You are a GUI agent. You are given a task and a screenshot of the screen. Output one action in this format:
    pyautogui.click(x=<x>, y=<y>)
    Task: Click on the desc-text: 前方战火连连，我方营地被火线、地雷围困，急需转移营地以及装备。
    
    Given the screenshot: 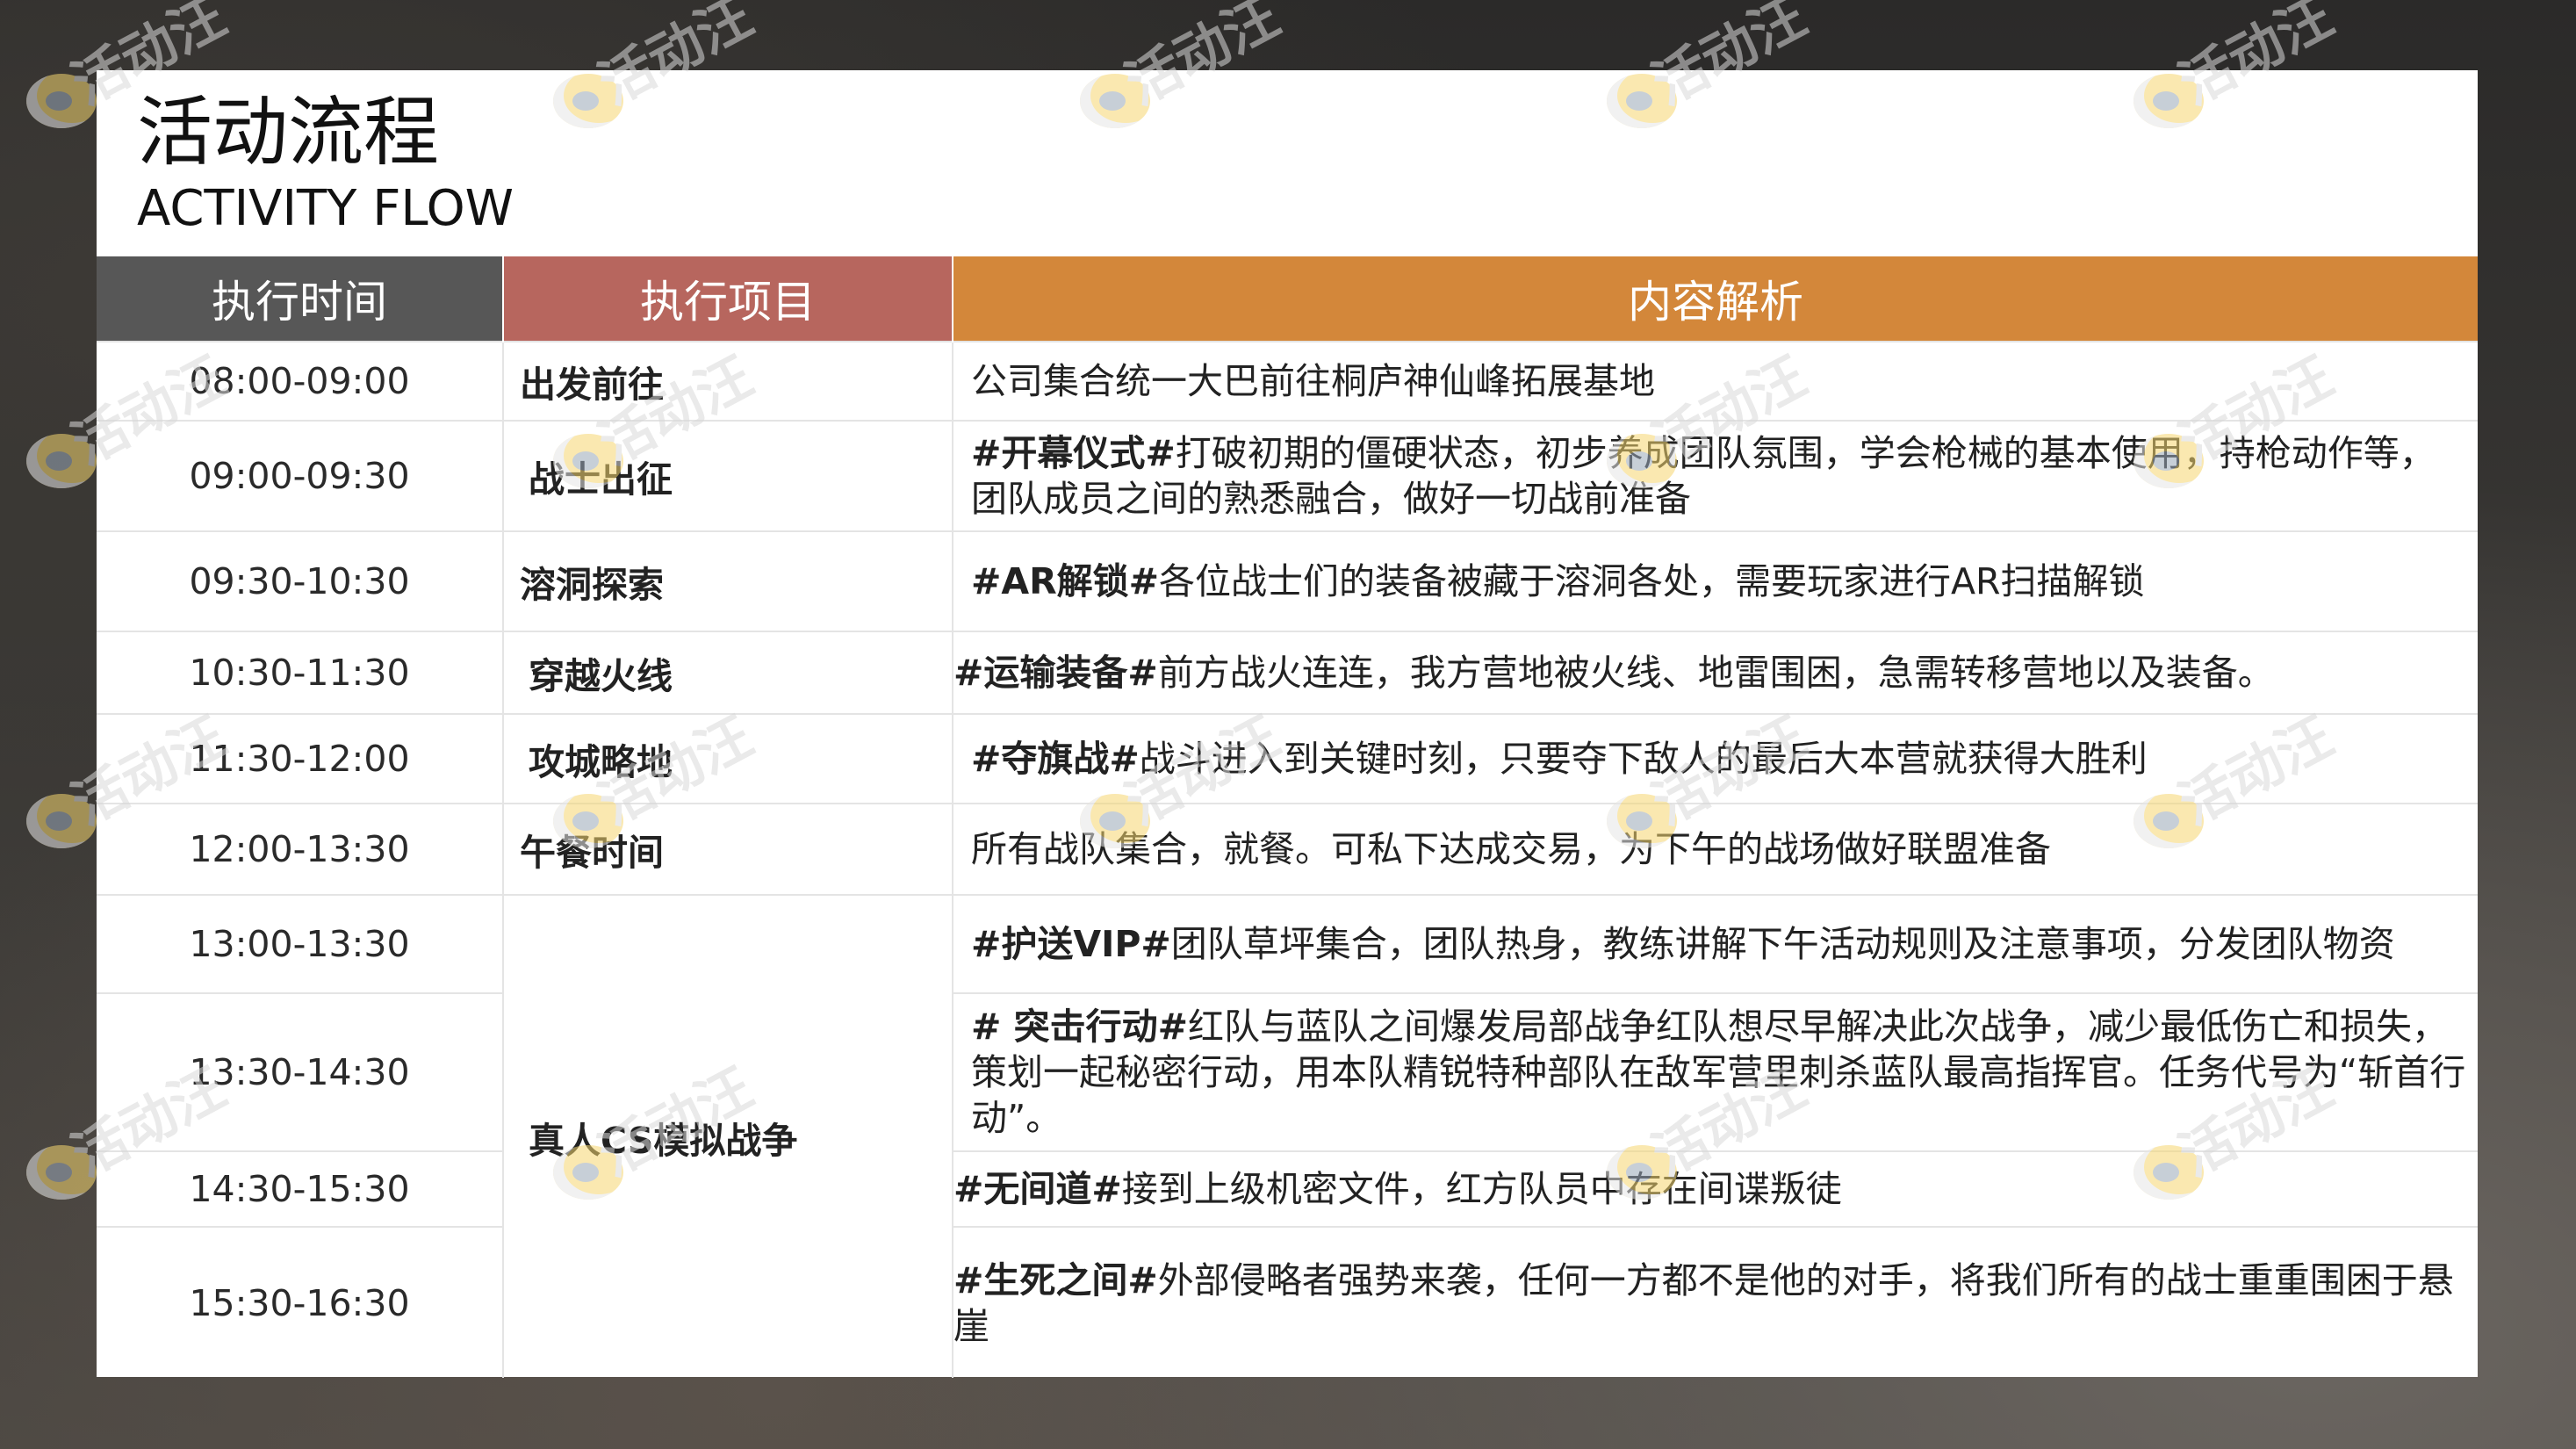 What is the action you would take?
    pyautogui.click(x=1715, y=673)
    